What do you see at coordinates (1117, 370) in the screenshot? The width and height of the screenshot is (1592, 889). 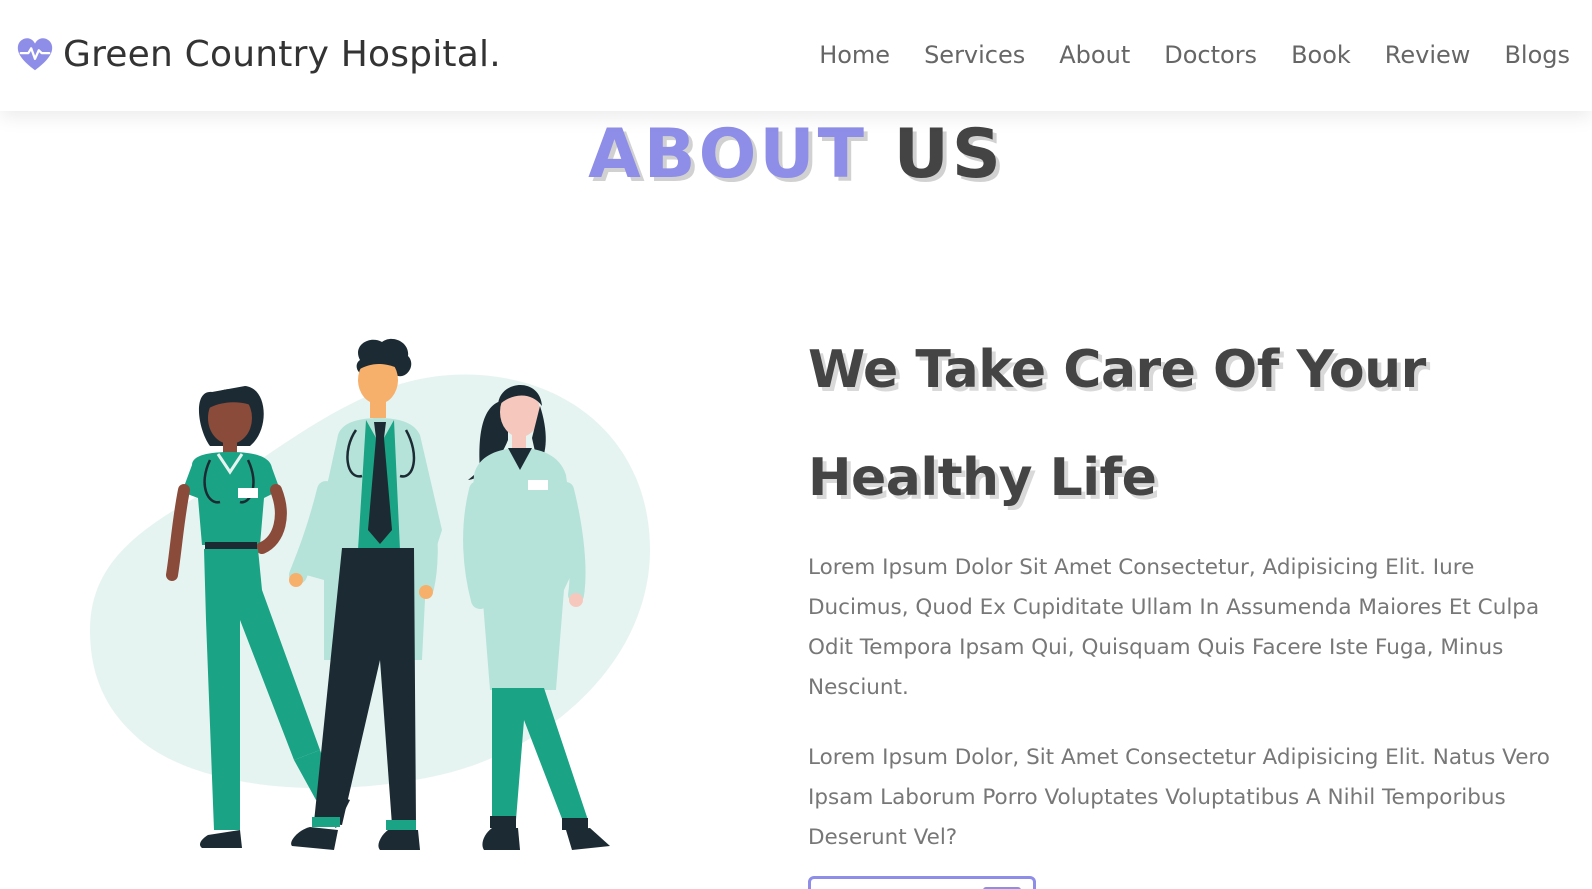 I see `about-title-line1: We Take Care Of Your` at bounding box center [1117, 370].